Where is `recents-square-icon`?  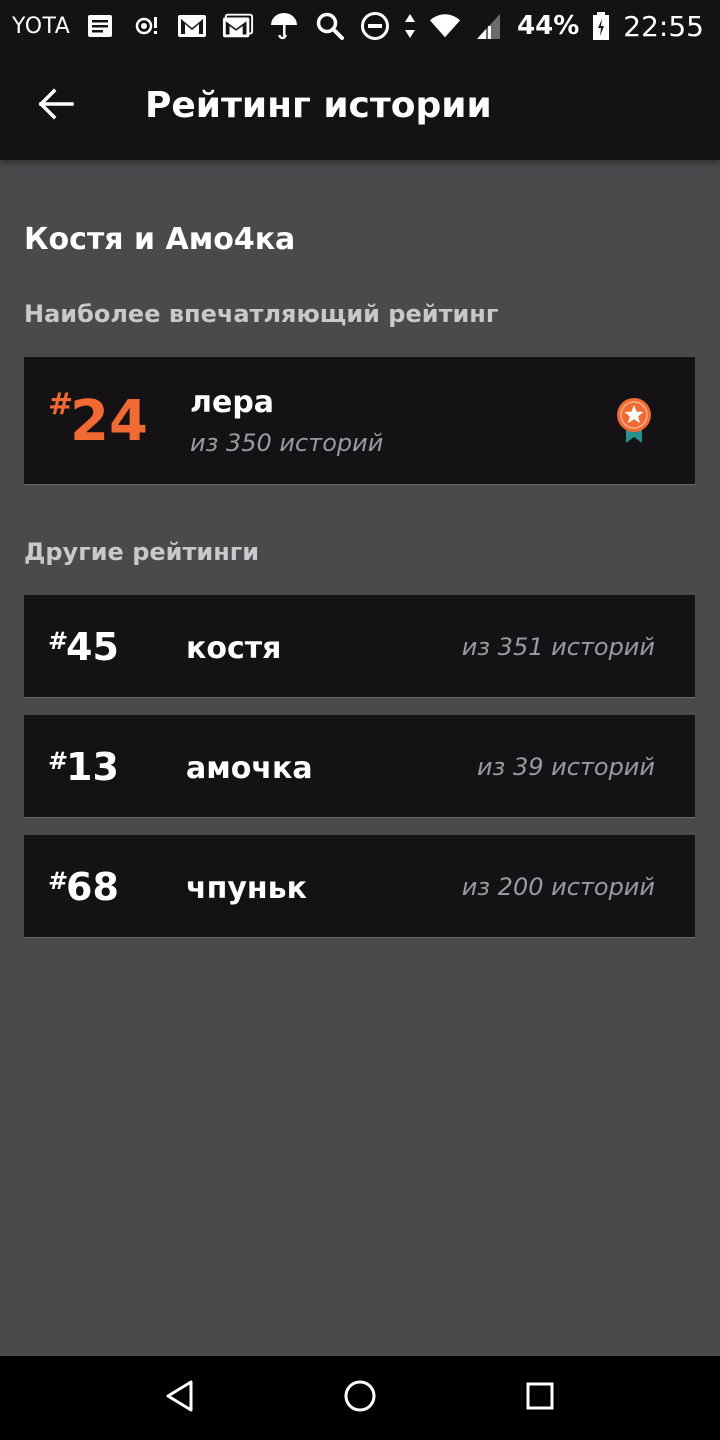
recents-square-icon is located at coordinates (540, 1398).